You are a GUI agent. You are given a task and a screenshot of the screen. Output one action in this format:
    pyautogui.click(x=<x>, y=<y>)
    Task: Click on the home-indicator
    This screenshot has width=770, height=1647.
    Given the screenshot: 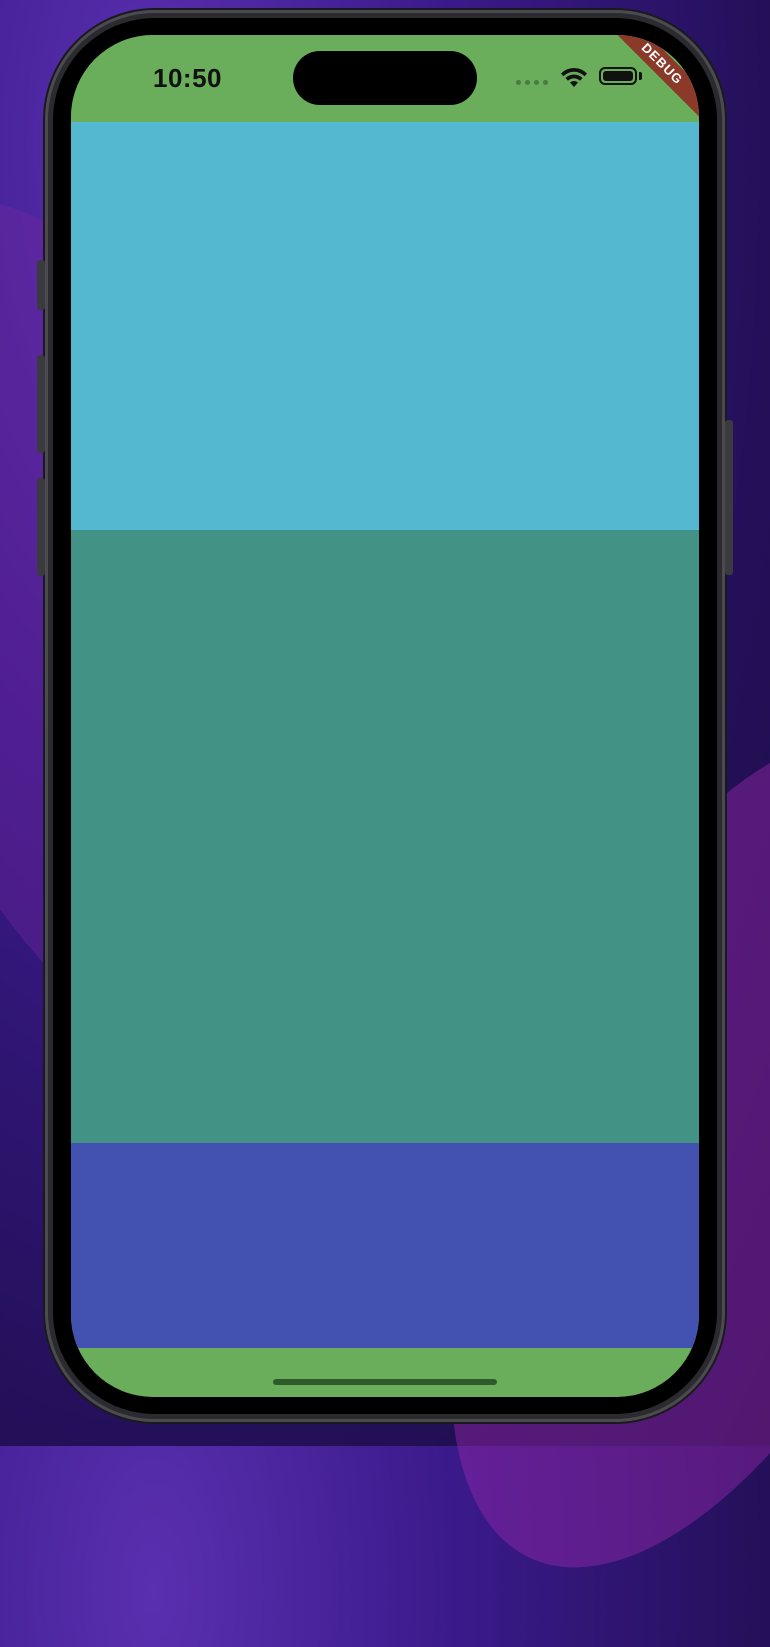 What is the action you would take?
    pyautogui.click(x=385, y=1382)
    